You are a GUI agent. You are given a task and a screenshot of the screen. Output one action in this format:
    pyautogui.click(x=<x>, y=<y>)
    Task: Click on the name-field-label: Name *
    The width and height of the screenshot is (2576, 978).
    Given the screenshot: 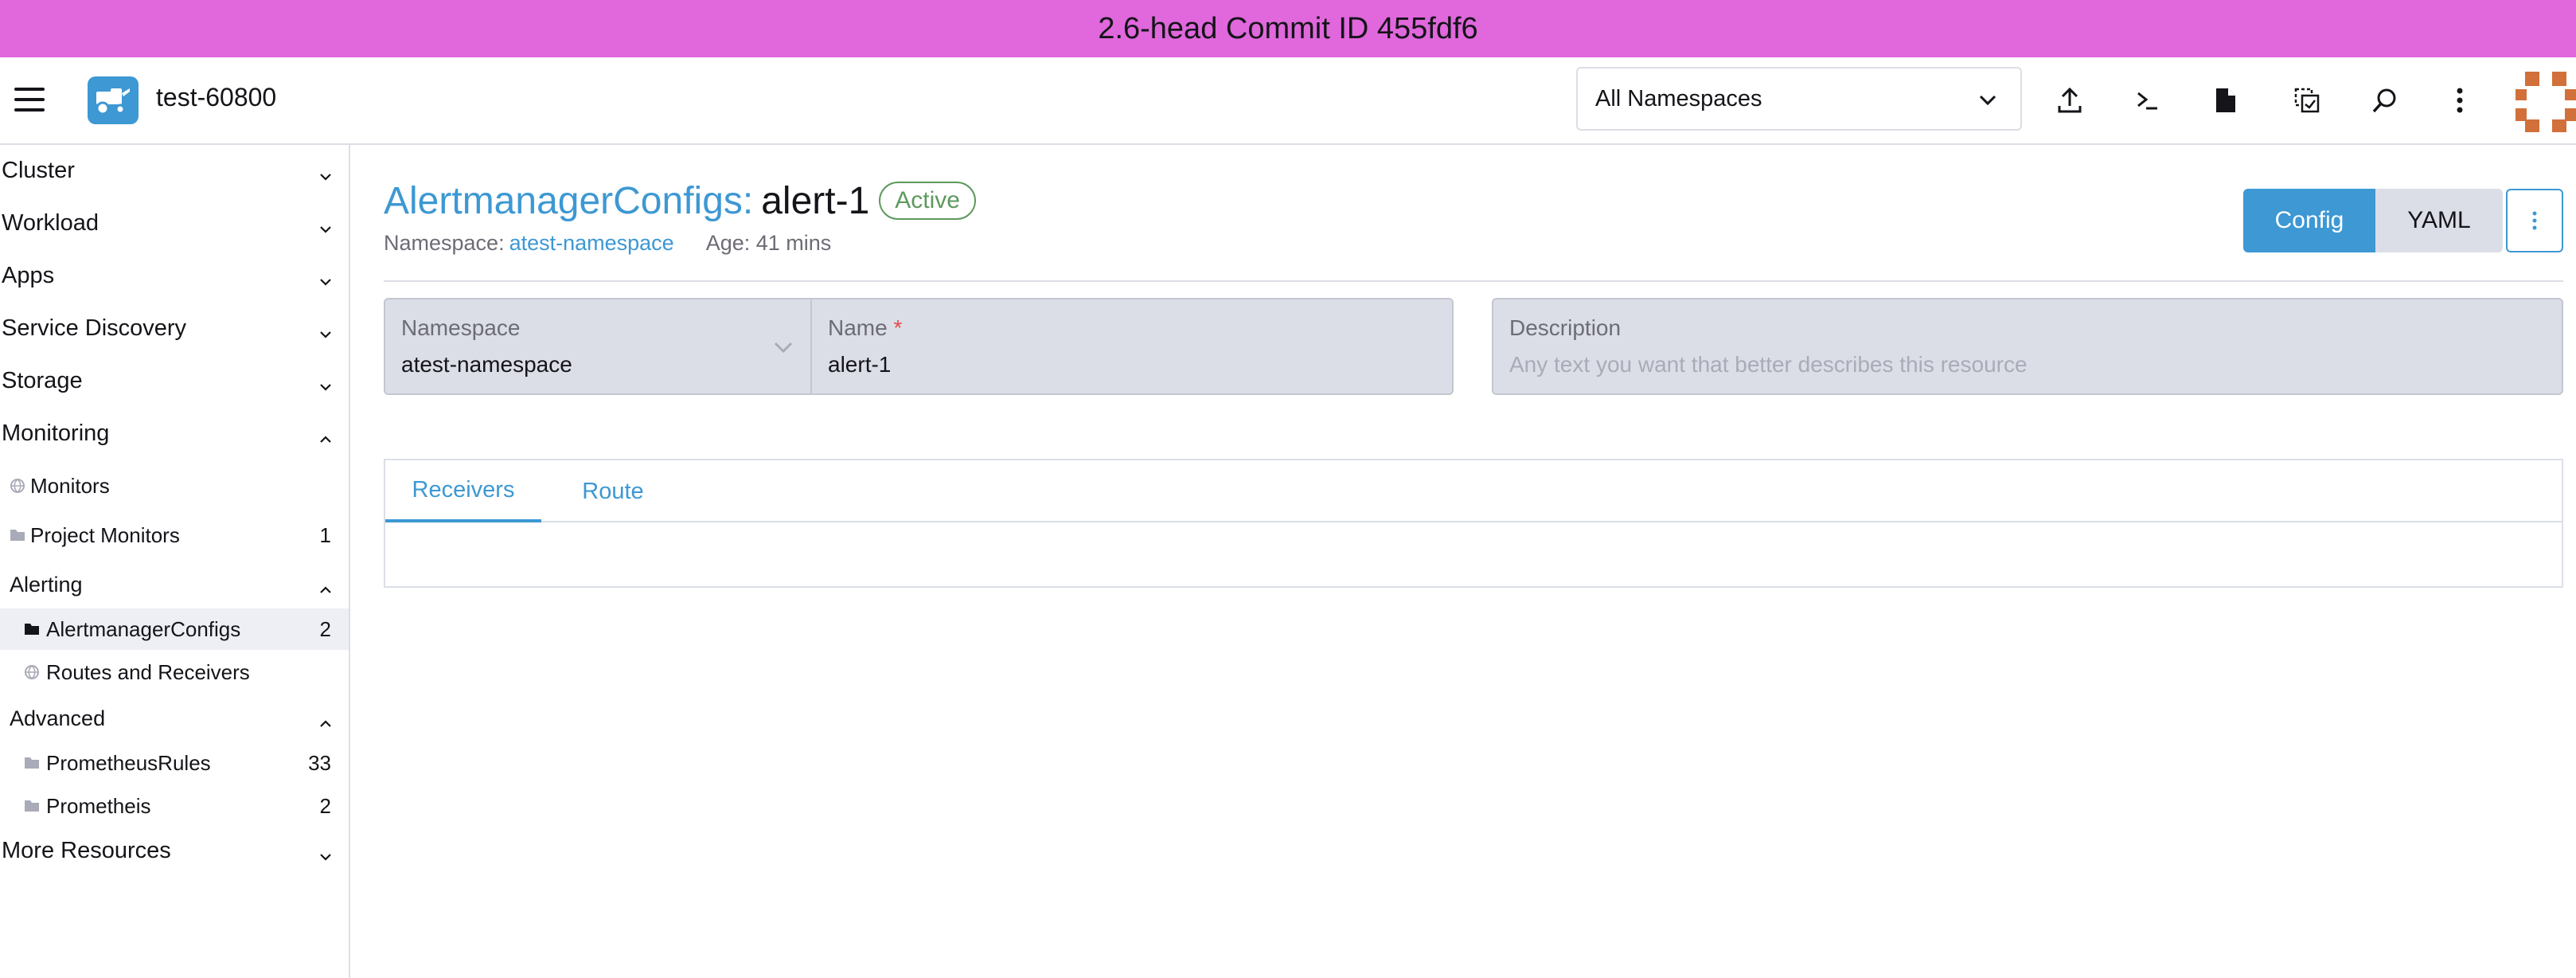 What is the action you would take?
    pyautogui.click(x=865, y=328)
    